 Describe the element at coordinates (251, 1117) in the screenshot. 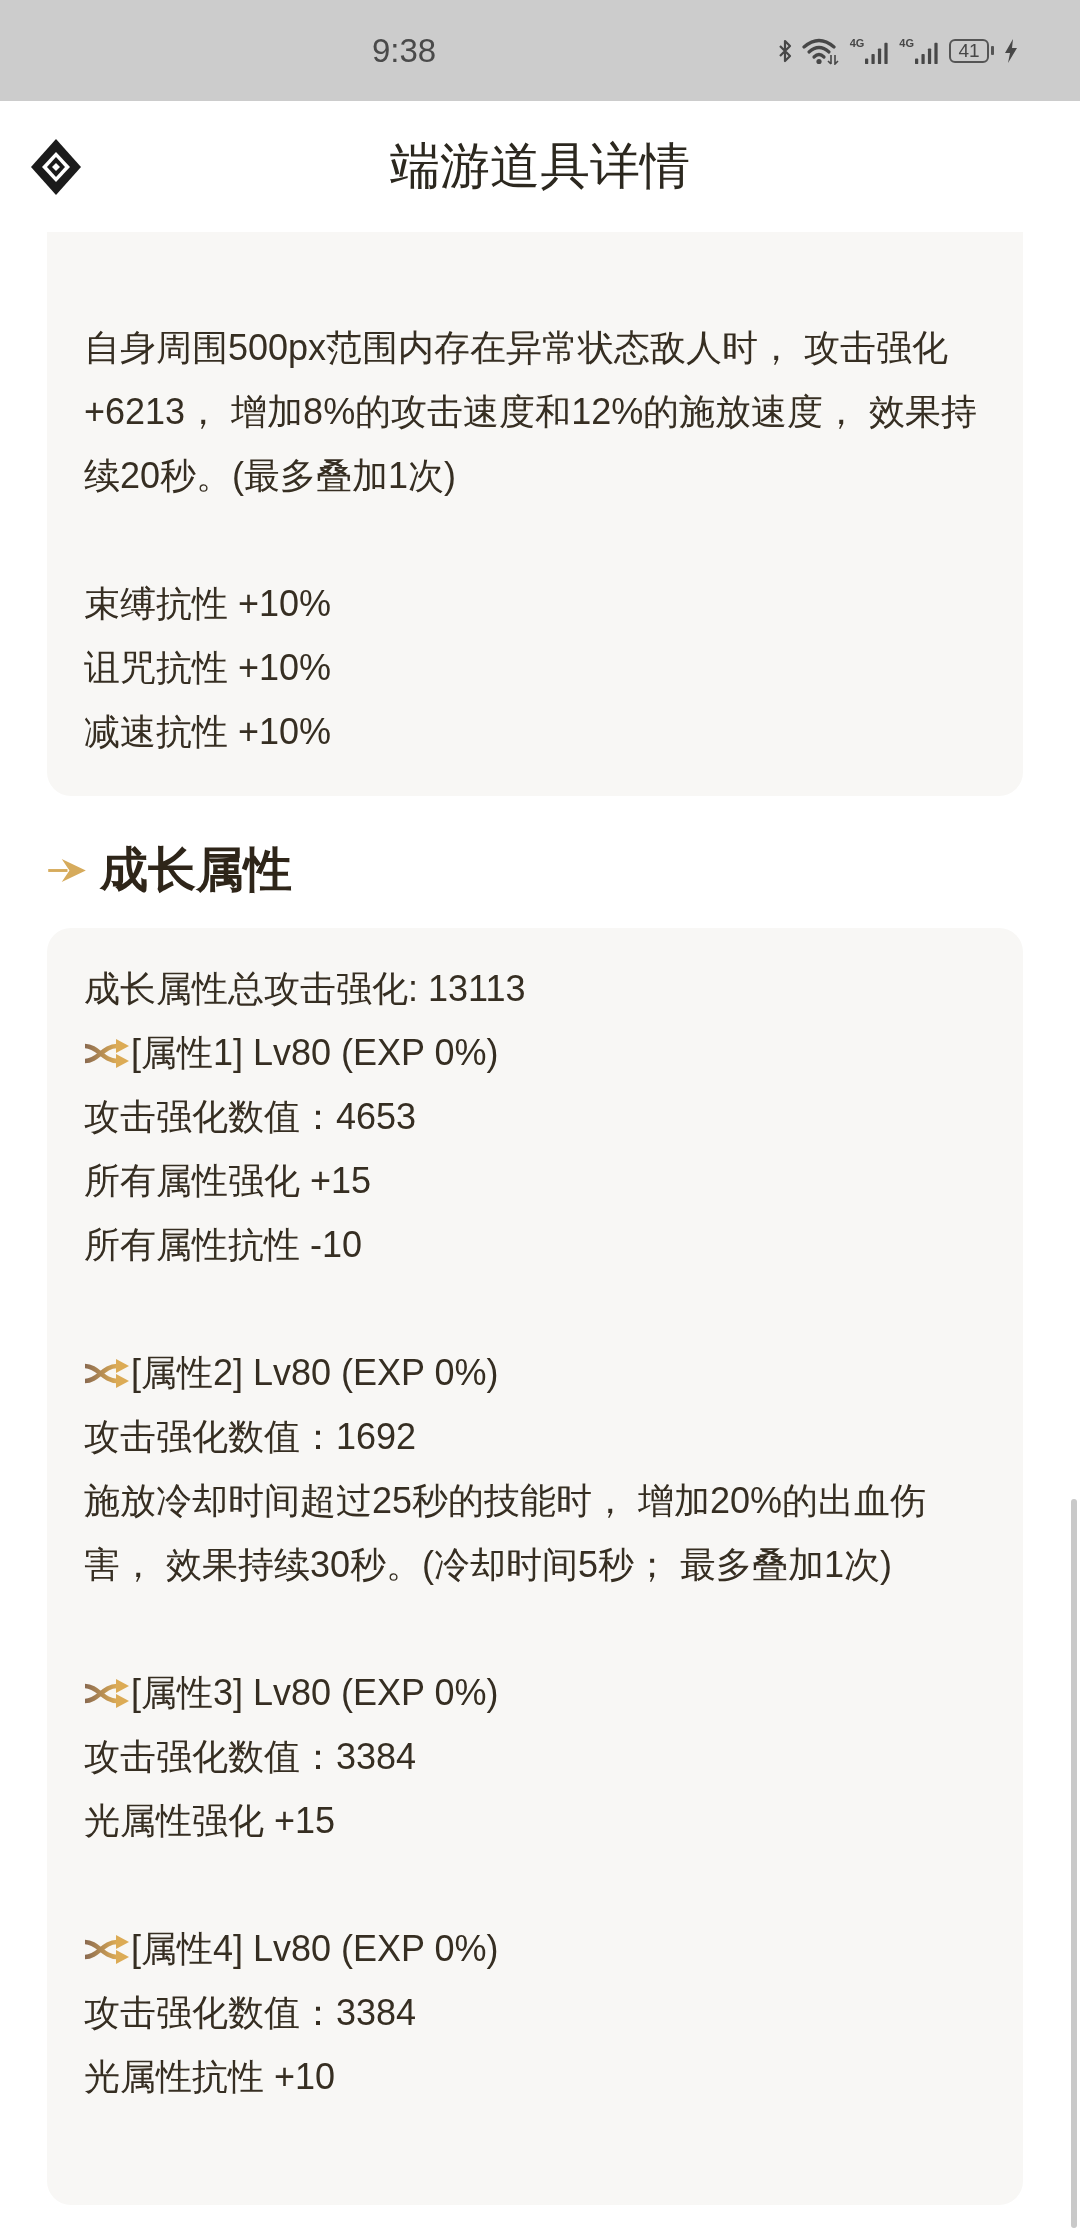

I see `stat-text: 攻击强化数值：4653` at that location.